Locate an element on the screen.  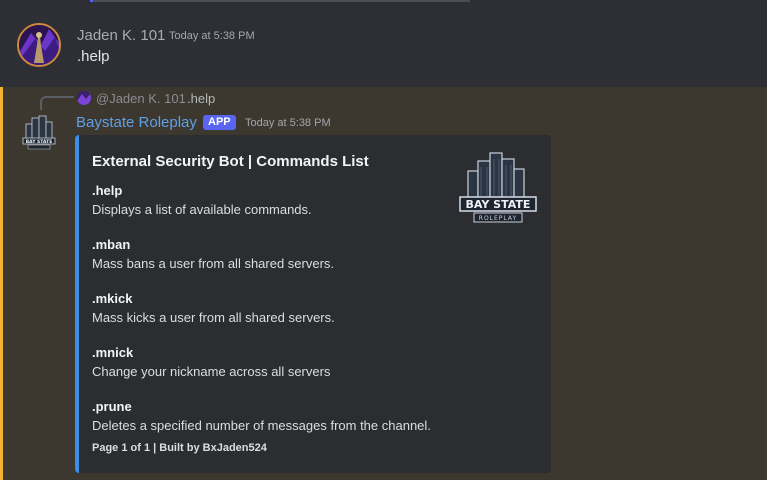
embed-title: External Security Bot | Commands List is located at coordinates (230, 161).